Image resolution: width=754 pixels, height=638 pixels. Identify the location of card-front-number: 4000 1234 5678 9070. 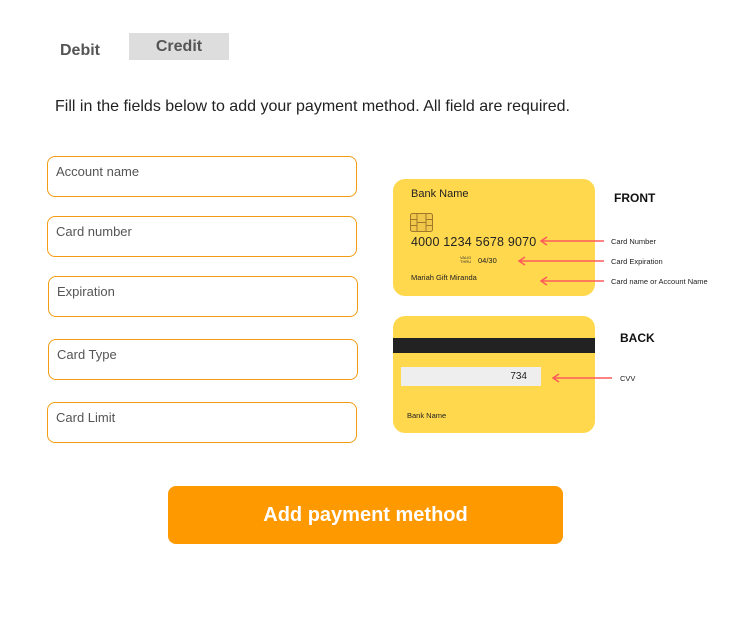
(474, 242).